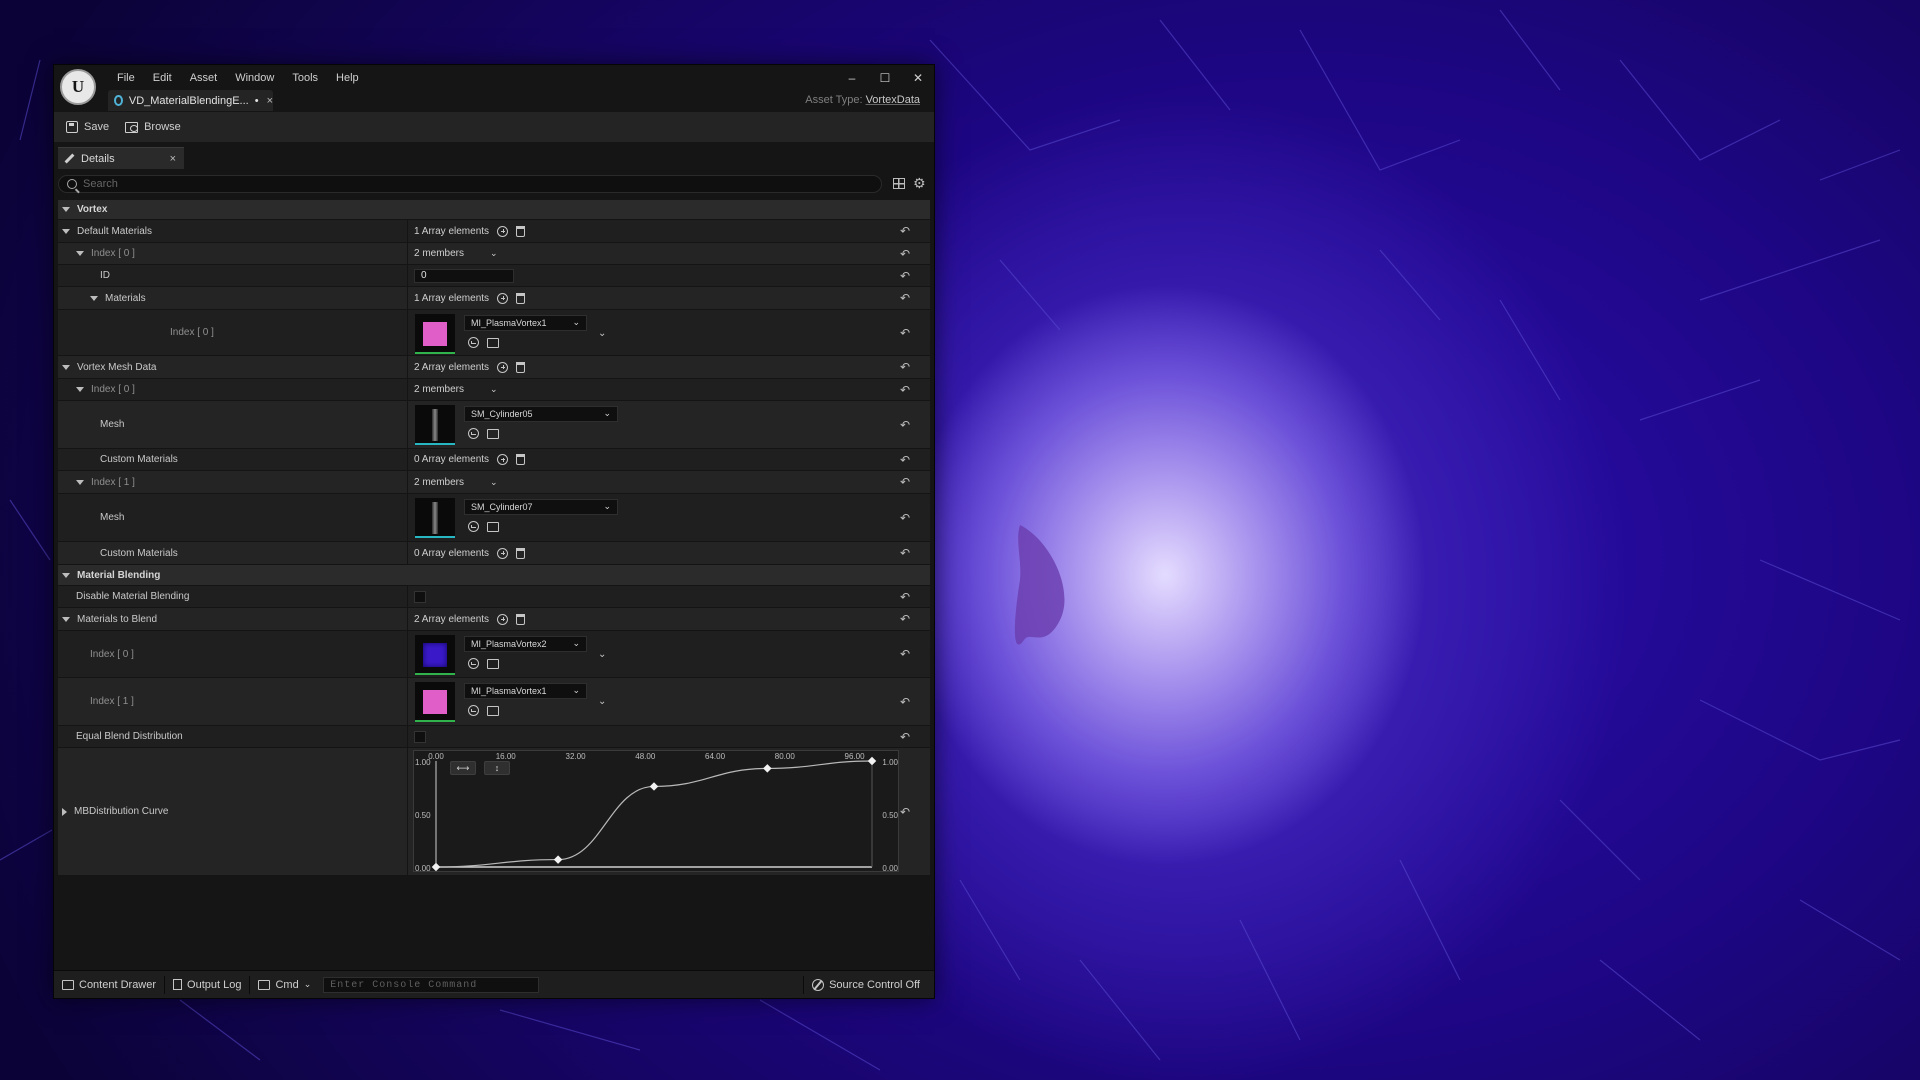 The height and width of the screenshot is (1080, 1920). I want to click on details-tab: Details ×, so click(121, 158).